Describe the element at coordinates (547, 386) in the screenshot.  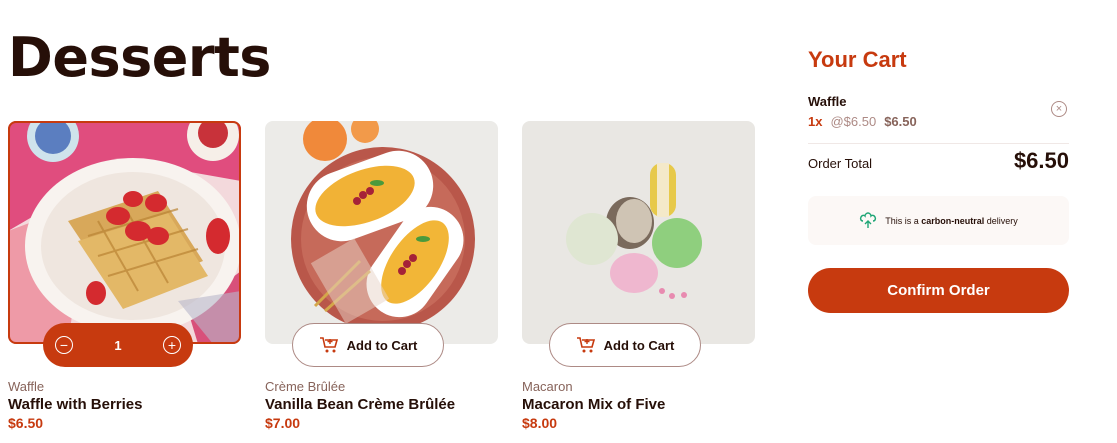
I see `product-category: Macaron` at that location.